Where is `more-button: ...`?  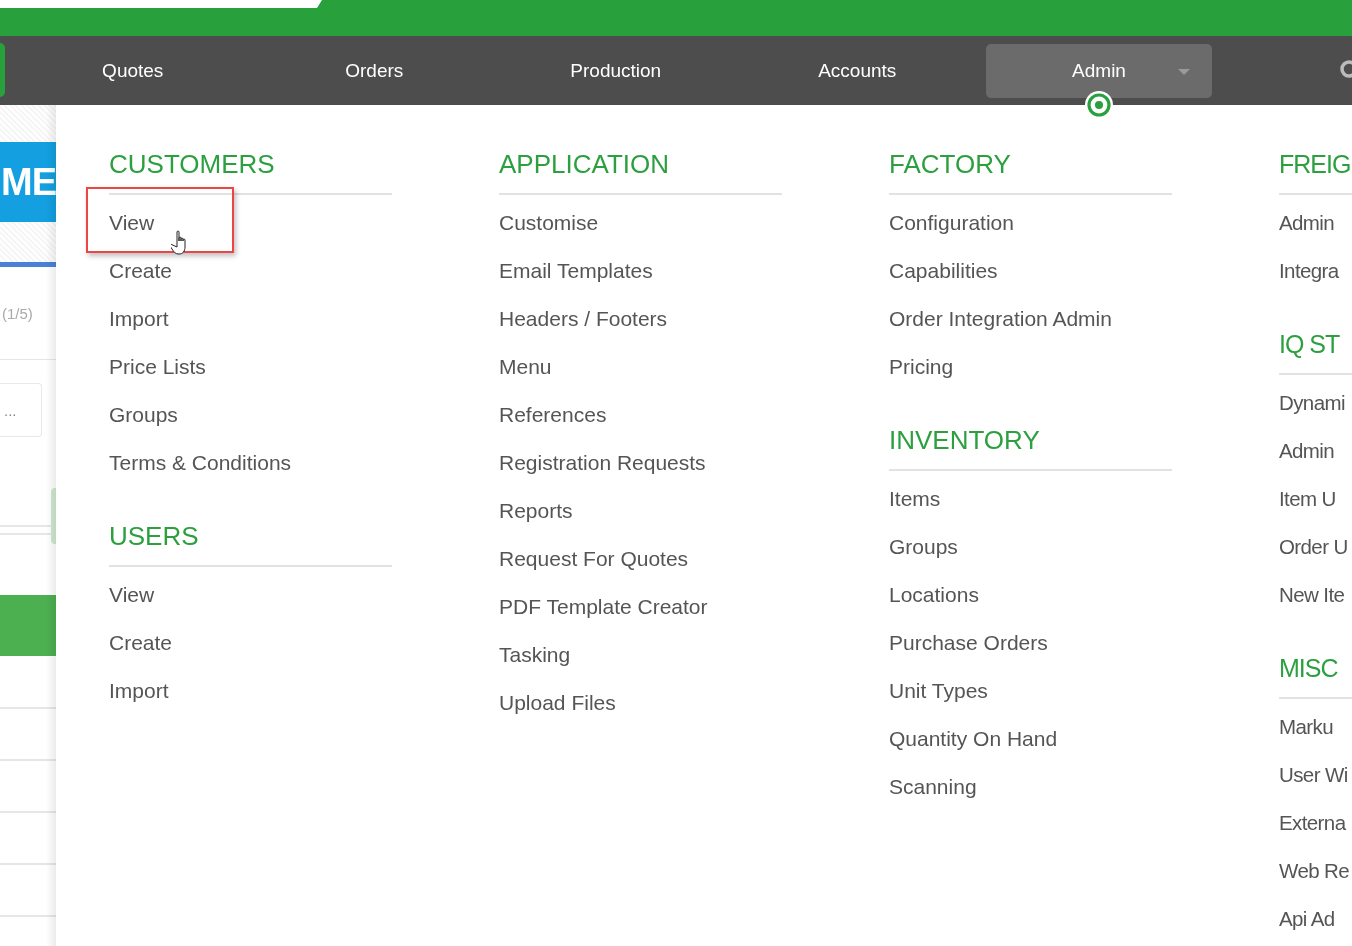
more-button: ... is located at coordinates (21, 410).